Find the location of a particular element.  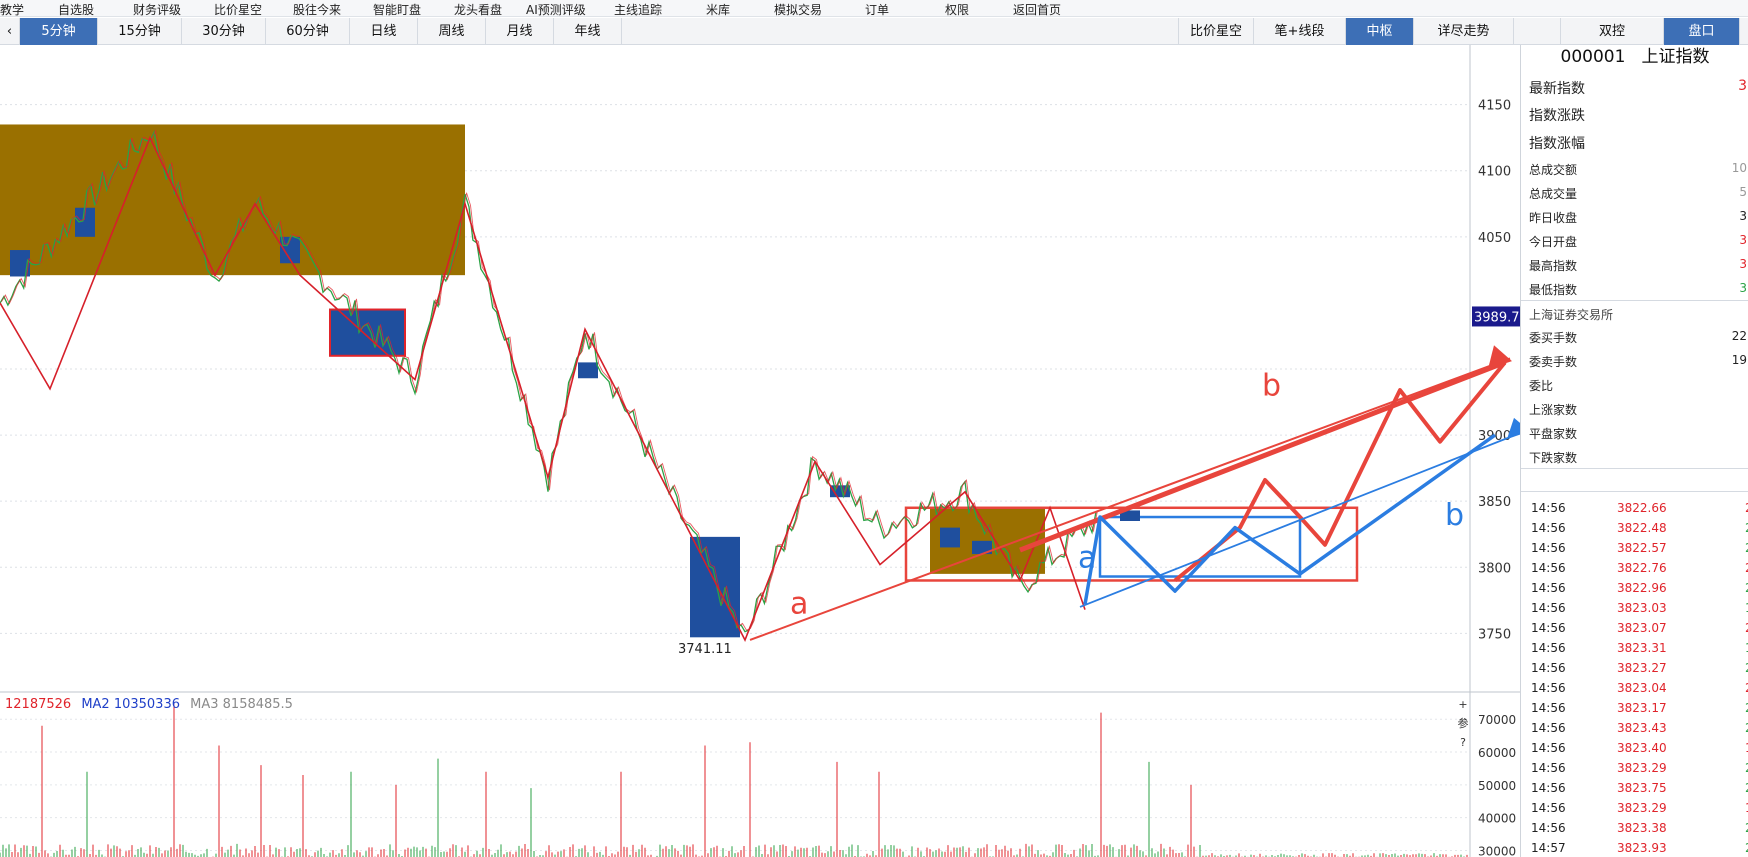

divider is located at coordinates (1634, 468).